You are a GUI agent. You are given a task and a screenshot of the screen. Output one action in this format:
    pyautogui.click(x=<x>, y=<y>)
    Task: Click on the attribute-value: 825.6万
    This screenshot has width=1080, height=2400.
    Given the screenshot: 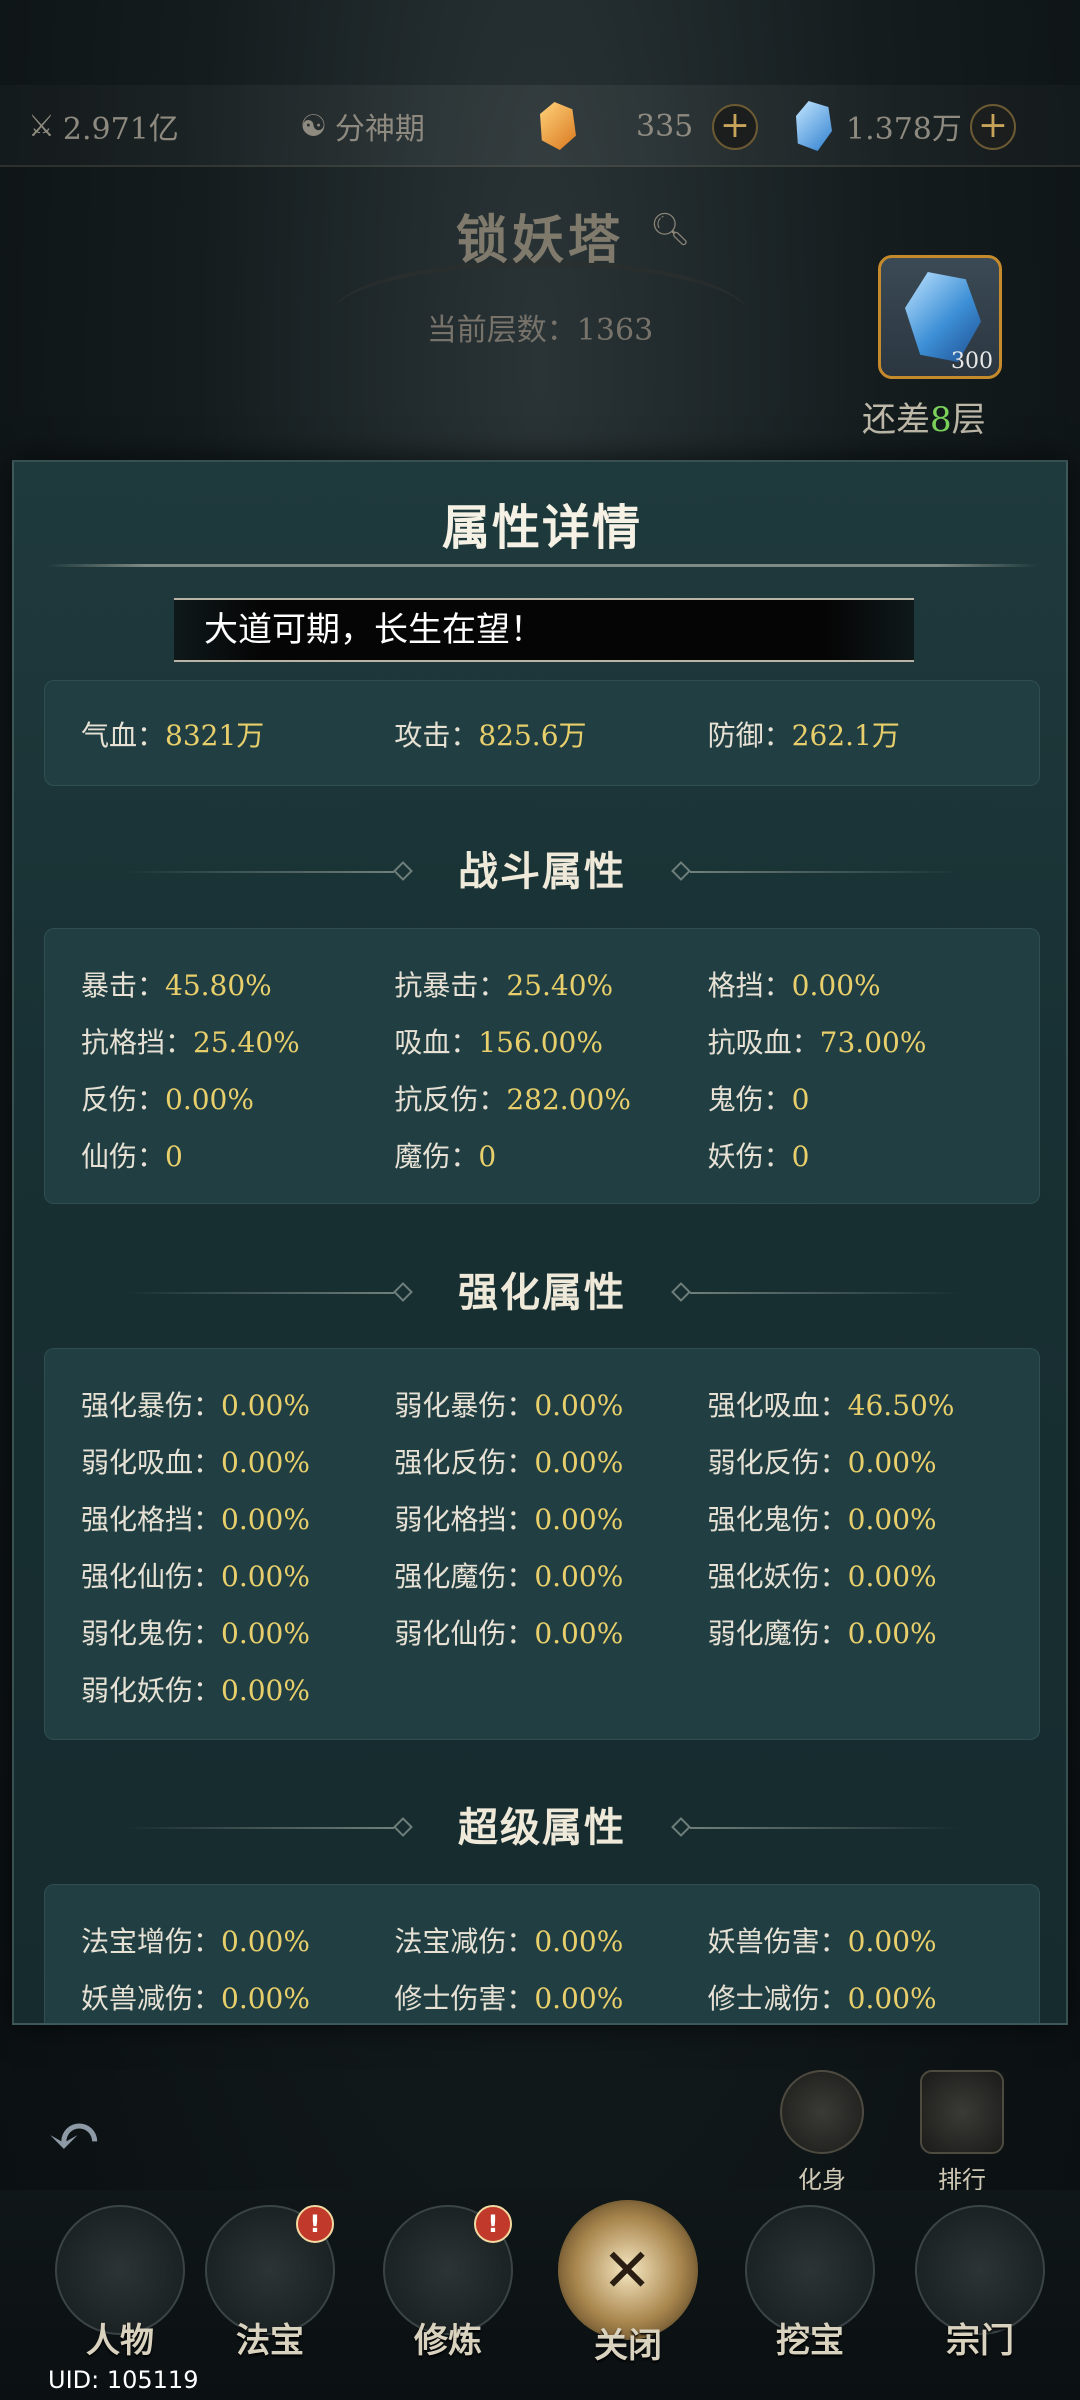 What is the action you would take?
    pyautogui.click(x=532, y=735)
    